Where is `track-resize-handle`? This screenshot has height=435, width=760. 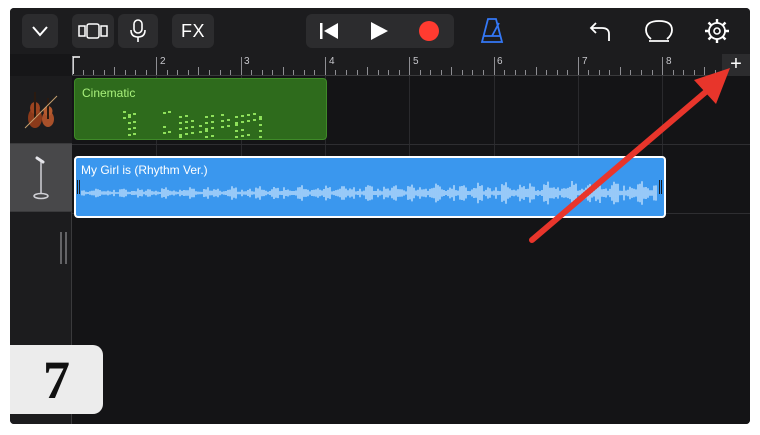 track-resize-handle is located at coordinates (66, 248).